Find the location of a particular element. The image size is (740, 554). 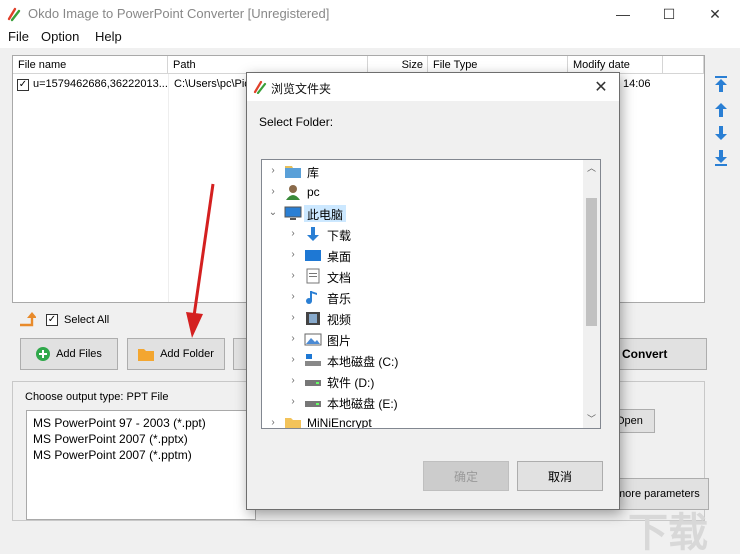

select-all-label: Select All is located at coordinates (86, 320).